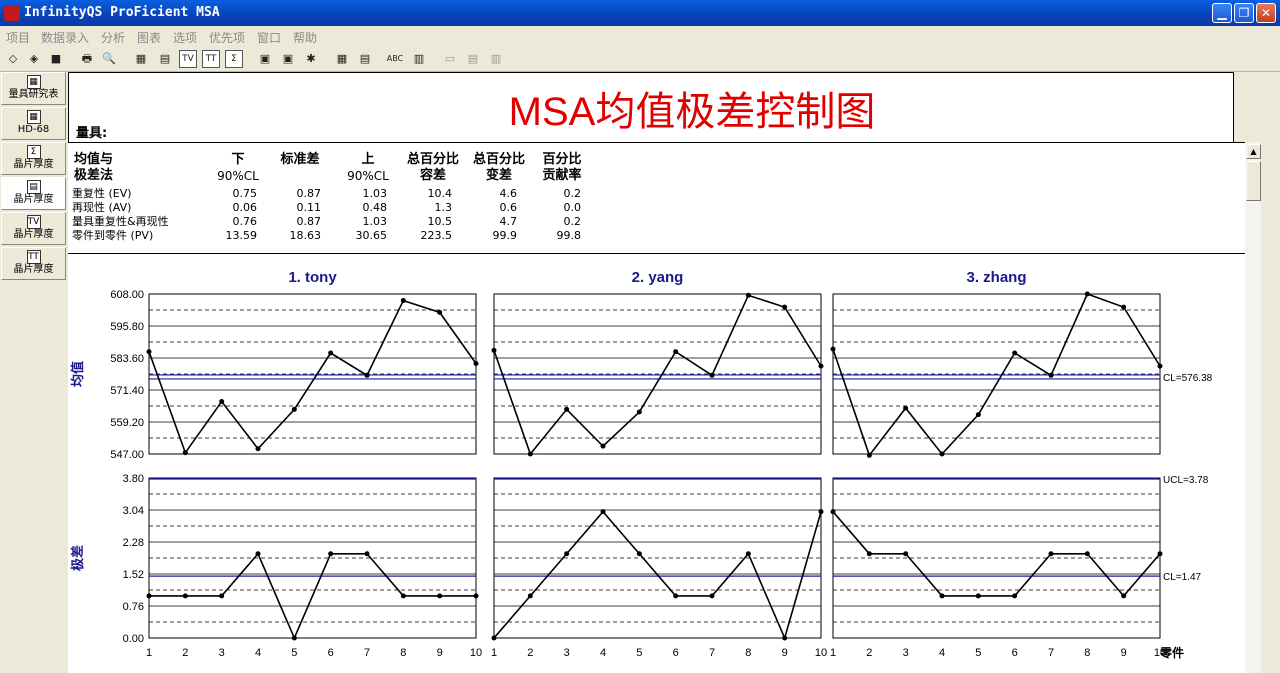 This screenshot has width=1280, height=673. Describe the element at coordinates (1253, 181) in the screenshot. I see `scroll-thumb` at that location.